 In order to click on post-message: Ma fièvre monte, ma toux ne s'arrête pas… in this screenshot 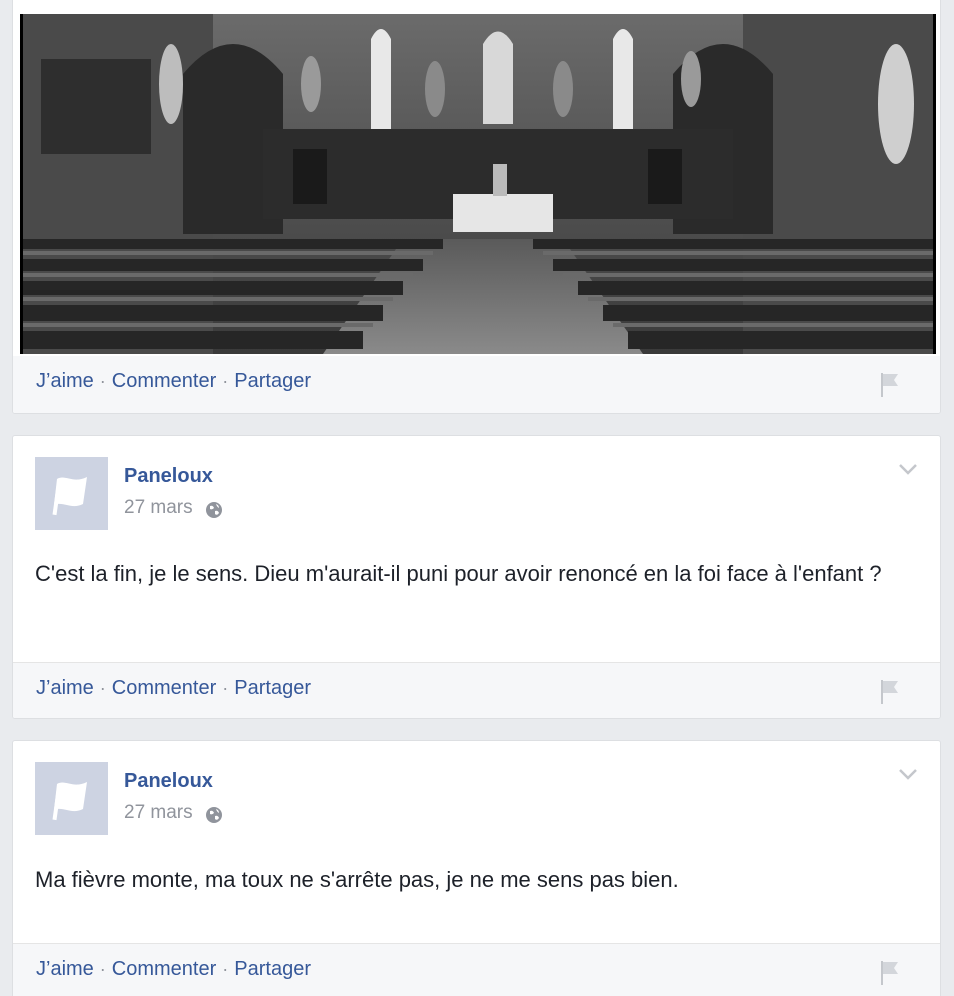, I will do `click(357, 879)`.